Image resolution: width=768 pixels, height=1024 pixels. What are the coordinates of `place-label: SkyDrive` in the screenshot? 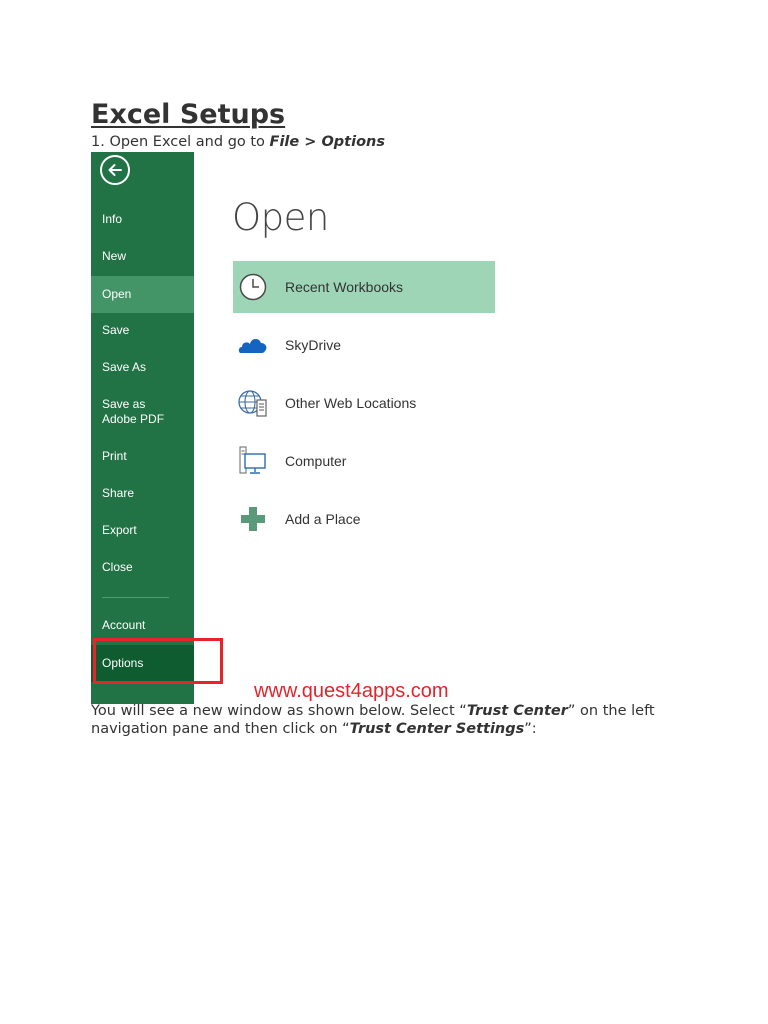 It's located at (313, 345).